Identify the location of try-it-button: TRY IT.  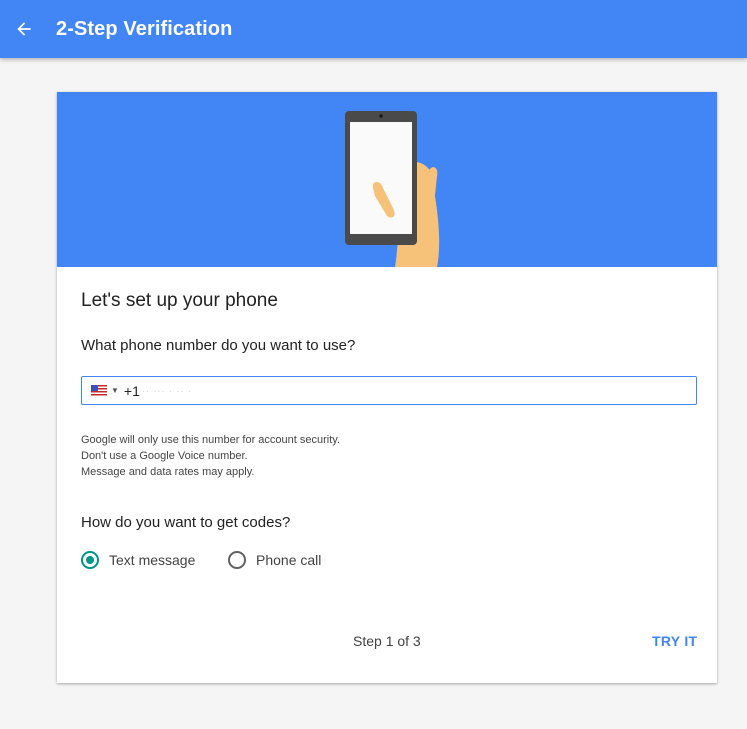
(674, 641).